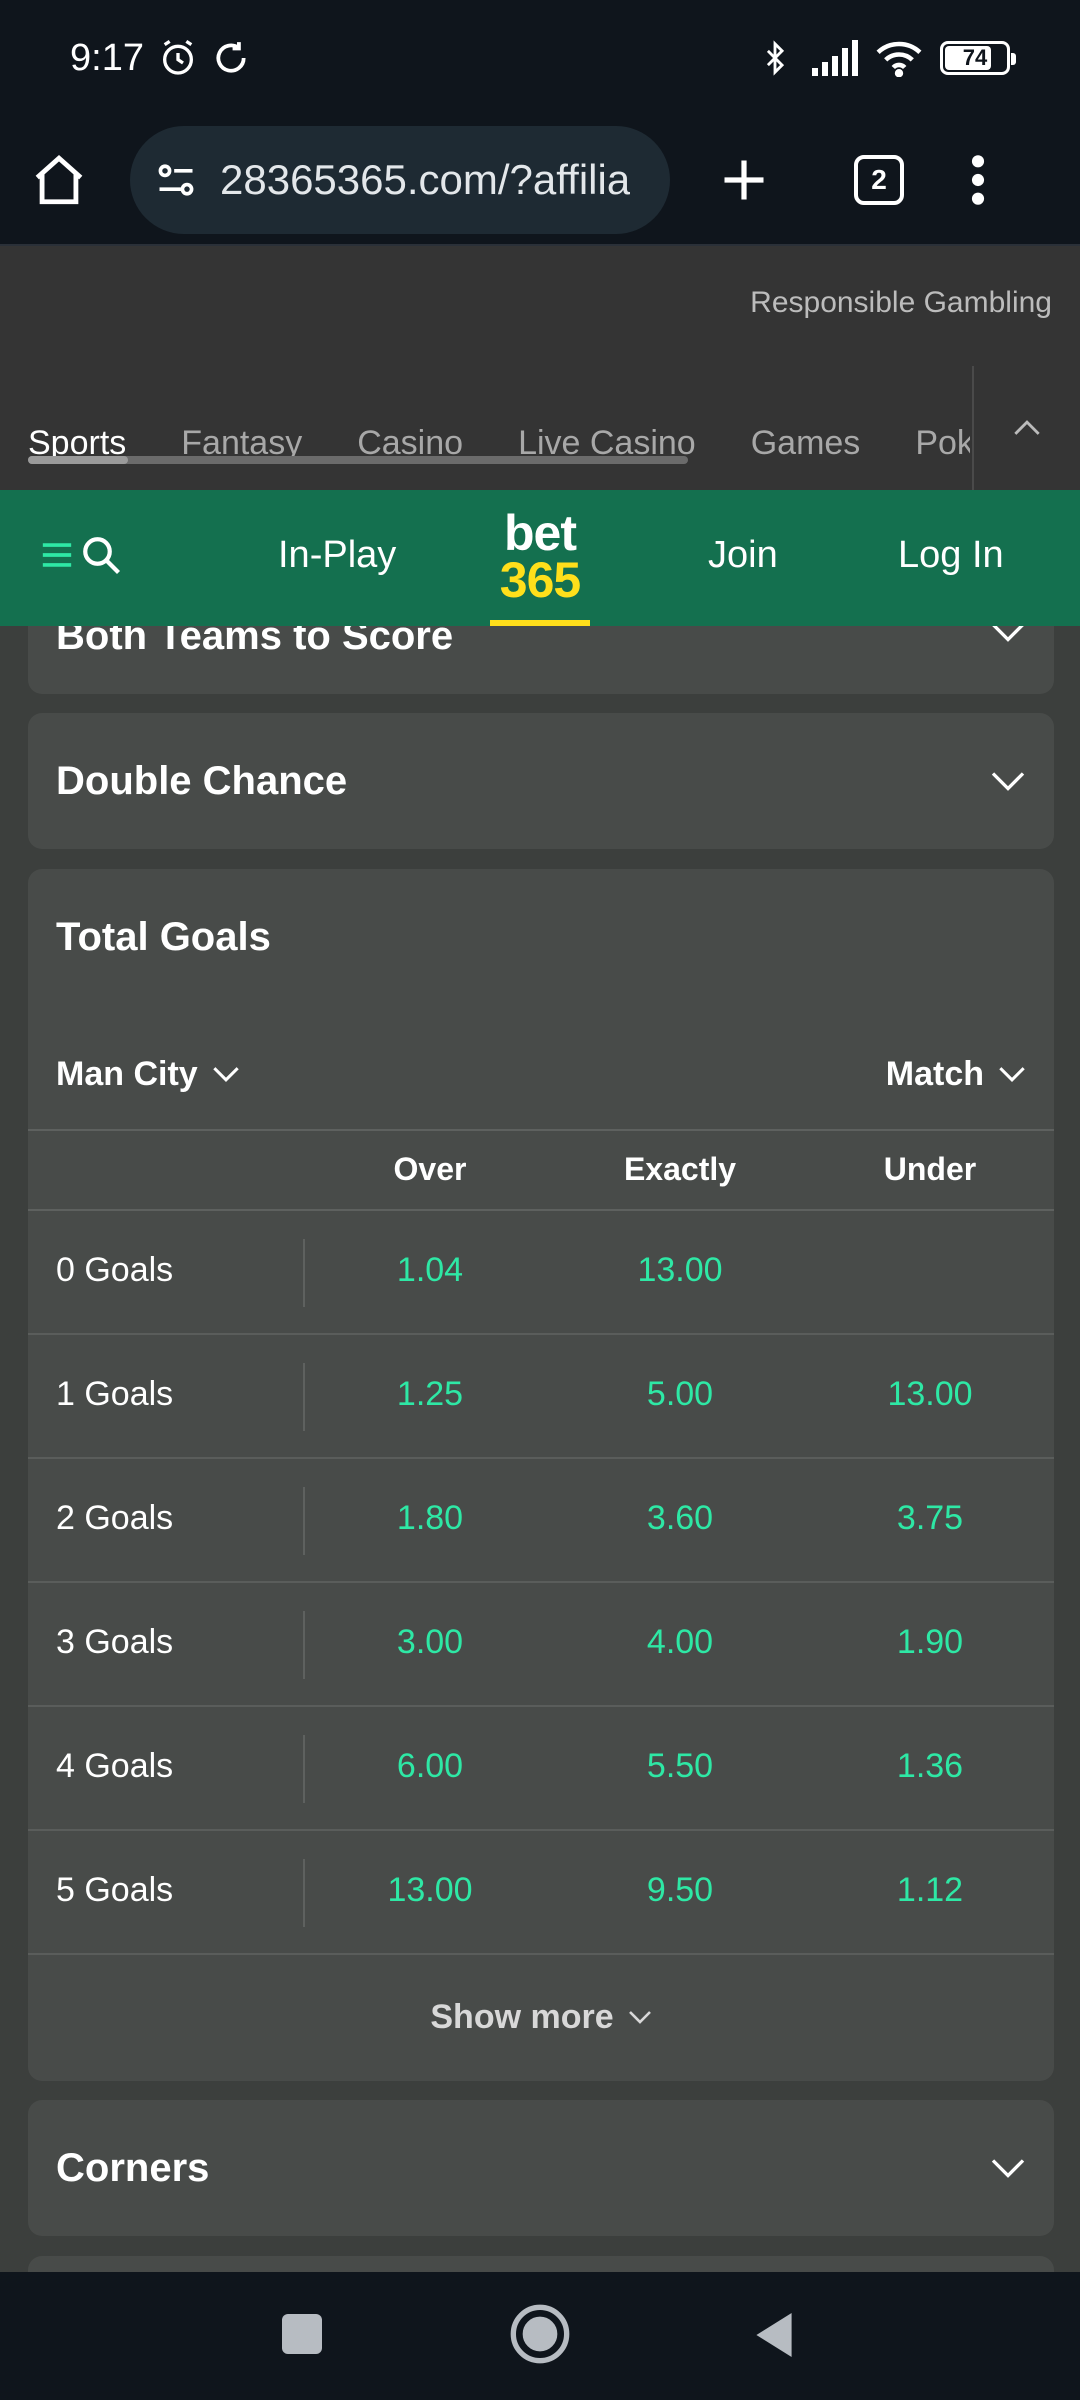 This screenshot has width=1080, height=2400. I want to click on period-filter-dropdown: Match, so click(956, 1074).